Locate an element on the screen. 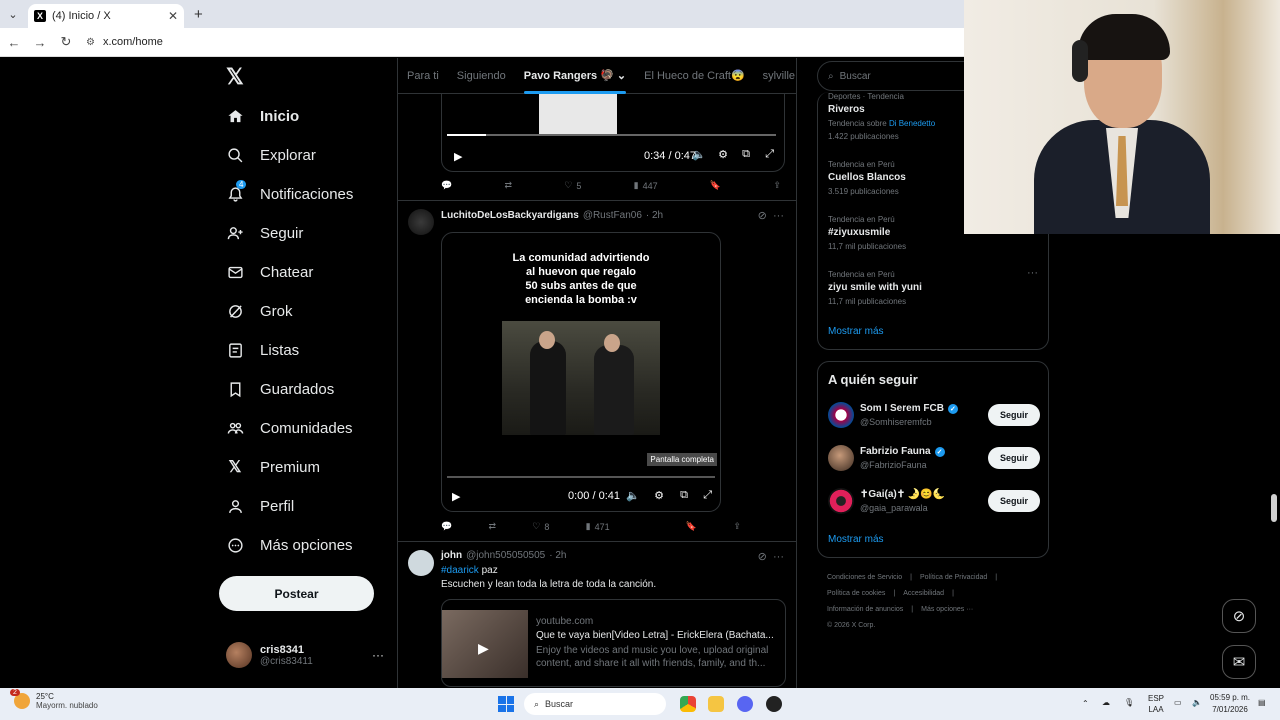 This screenshot has width=1280, height=720. hashtag-link: #daarick is located at coordinates (460, 570).